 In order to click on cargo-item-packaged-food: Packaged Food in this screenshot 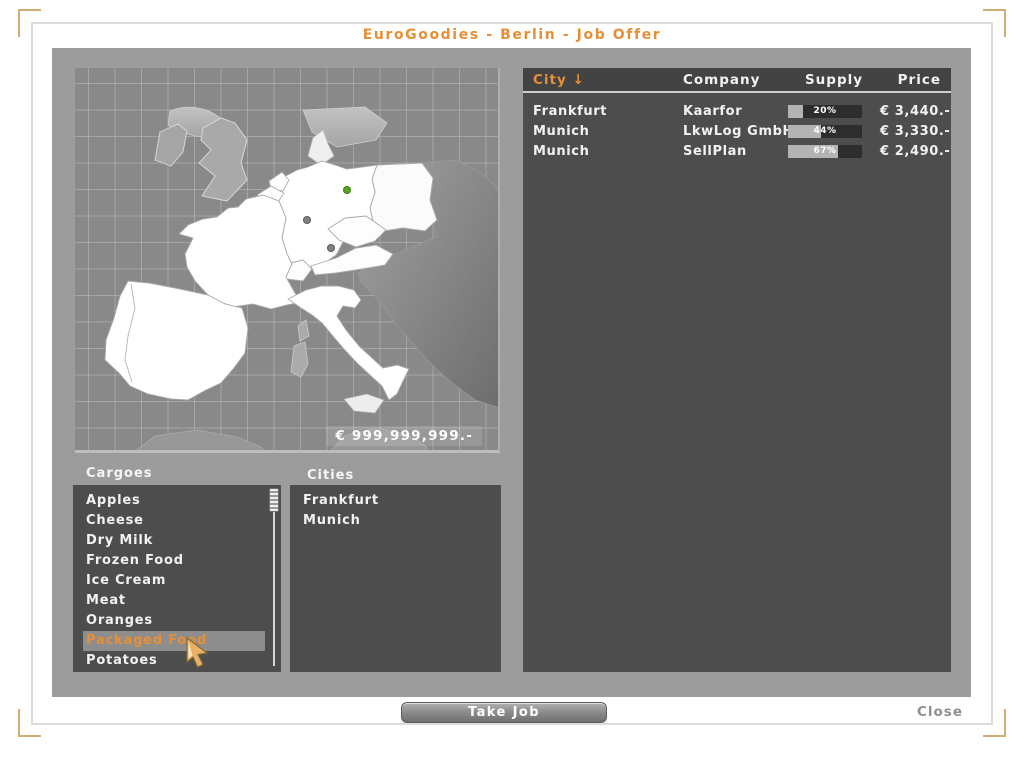, I will do `click(177, 641)`.